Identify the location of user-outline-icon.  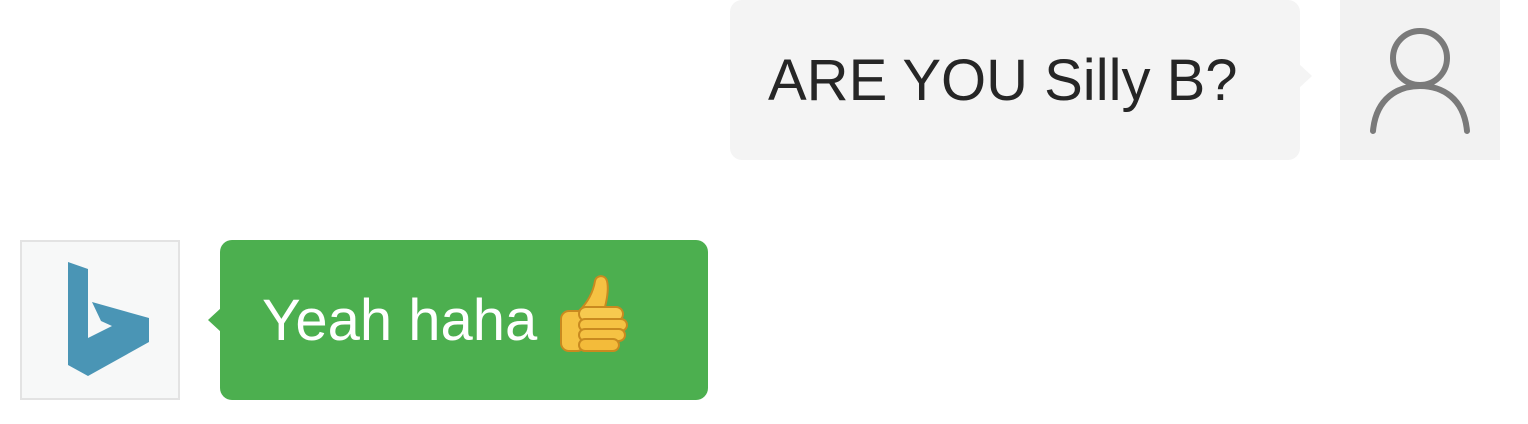
(1420, 81).